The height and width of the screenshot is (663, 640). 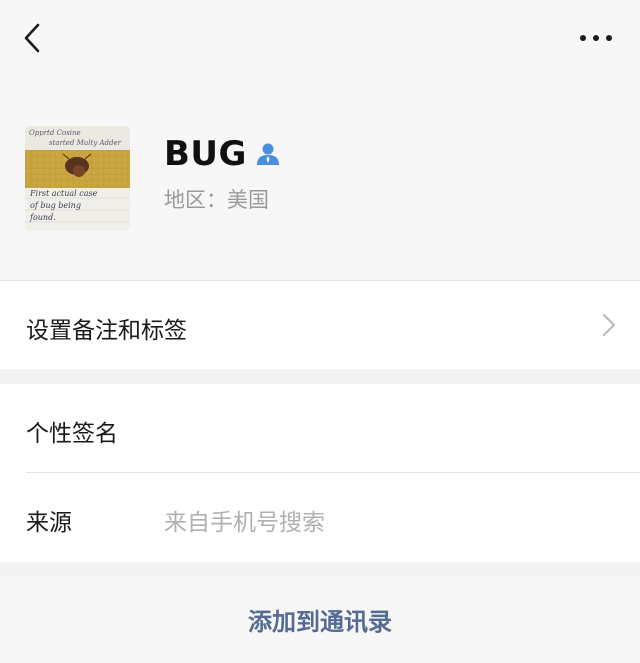 I want to click on avatar-note-line-1: First actual case, so click(x=63, y=193).